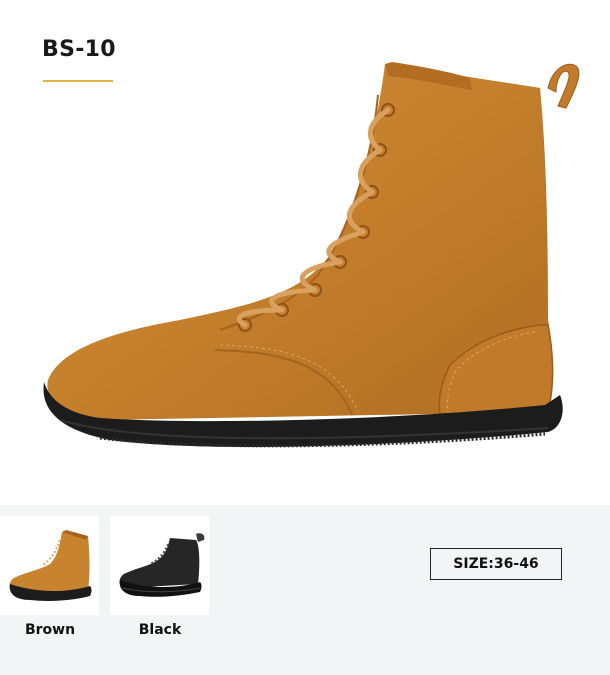 Image resolution: width=610 pixels, height=675 pixels. I want to click on variant-brown-thumbnail, so click(49, 565).